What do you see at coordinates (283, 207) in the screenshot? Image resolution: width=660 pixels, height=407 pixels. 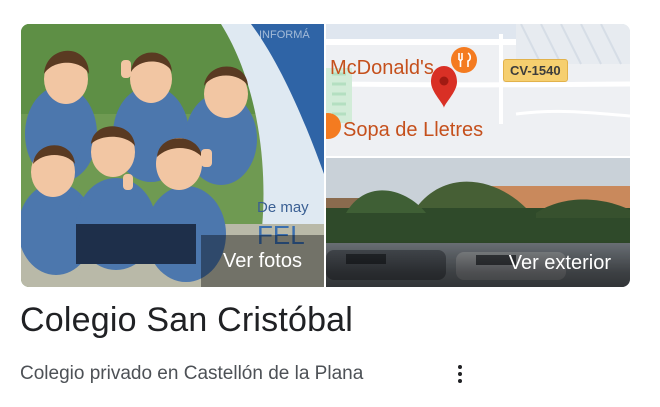 I see `banner-text: De may` at bounding box center [283, 207].